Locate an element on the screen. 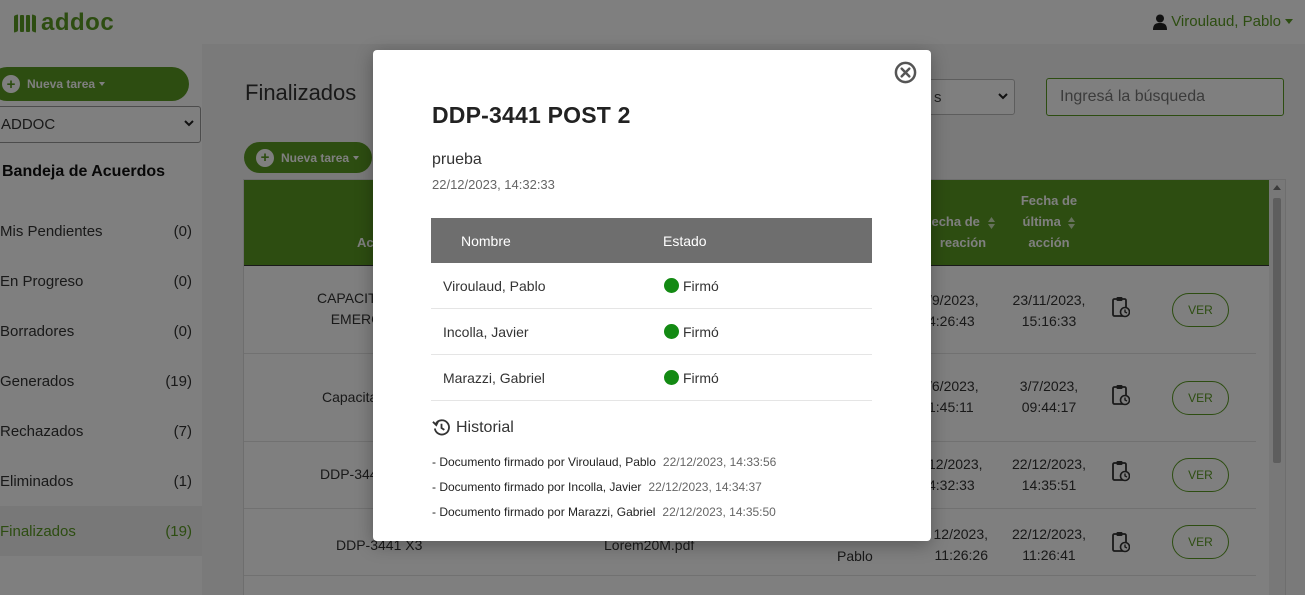 The width and height of the screenshot is (1305, 595). history-text: - Documento firmado por Marazzi, Gabriel is located at coordinates (544, 511).